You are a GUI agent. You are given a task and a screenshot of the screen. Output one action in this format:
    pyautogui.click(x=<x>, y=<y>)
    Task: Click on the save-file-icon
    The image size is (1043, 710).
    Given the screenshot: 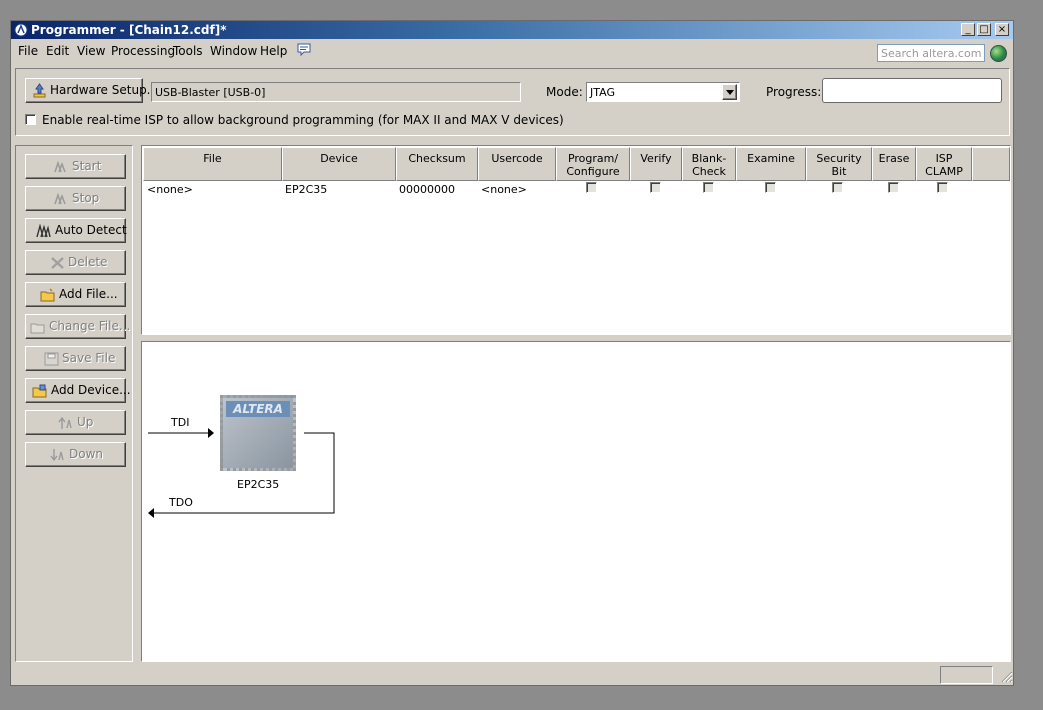 What is the action you would take?
    pyautogui.click(x=51, y=359)
    